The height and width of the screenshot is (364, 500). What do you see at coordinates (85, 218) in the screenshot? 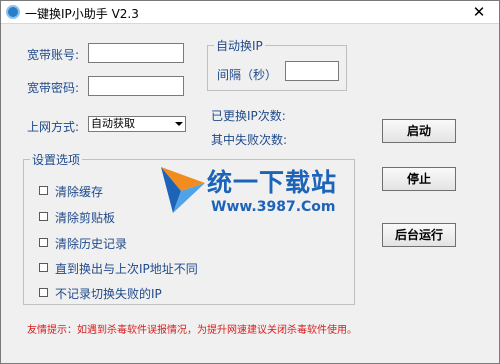
I see `option-label-clear-clipboard: 清除剪贴板` at bounding box center [85, 218].